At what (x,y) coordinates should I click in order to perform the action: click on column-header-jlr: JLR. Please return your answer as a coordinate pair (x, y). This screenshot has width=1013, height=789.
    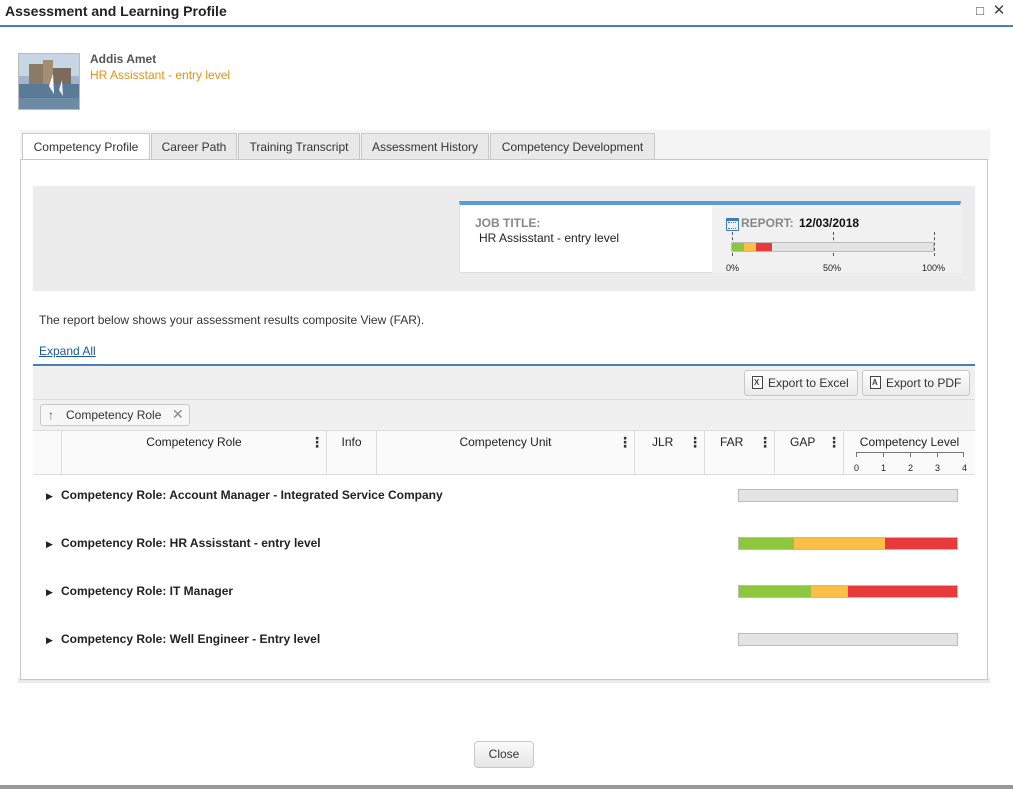
    Looking at the image, I should click on (669, 453).